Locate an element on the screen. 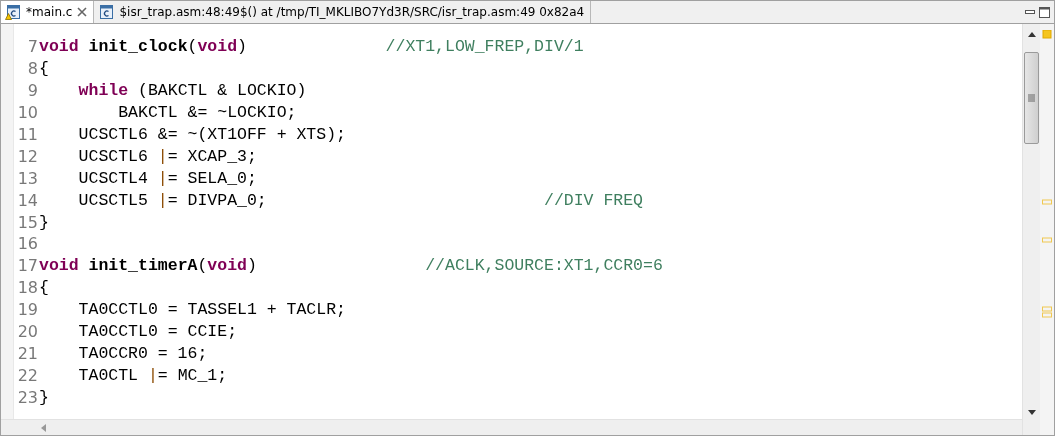  close-icon is located at coordinates (82, 12).